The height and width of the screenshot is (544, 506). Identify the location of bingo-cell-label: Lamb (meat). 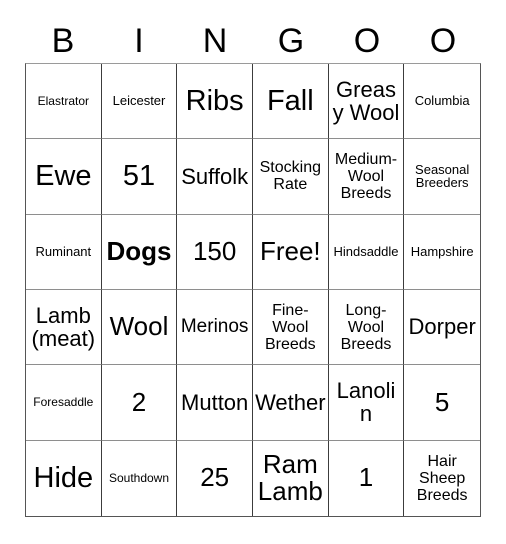
(63, 327).